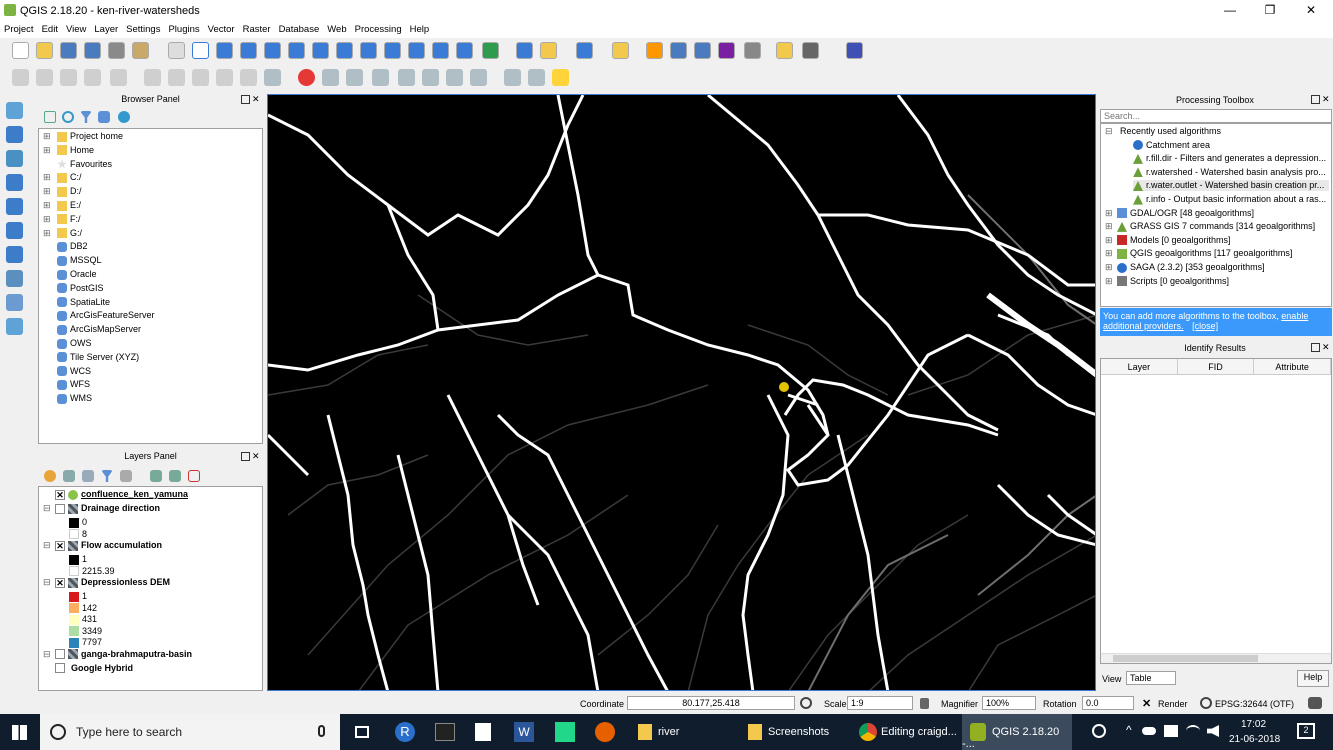 The image size is (1333, 750). What do you see at coordinates (1167, 281) in the screenshot?
I see `provider-item: ⊞ Scripts [0 geoalgorithms]` at bounding box center [1167, 281].